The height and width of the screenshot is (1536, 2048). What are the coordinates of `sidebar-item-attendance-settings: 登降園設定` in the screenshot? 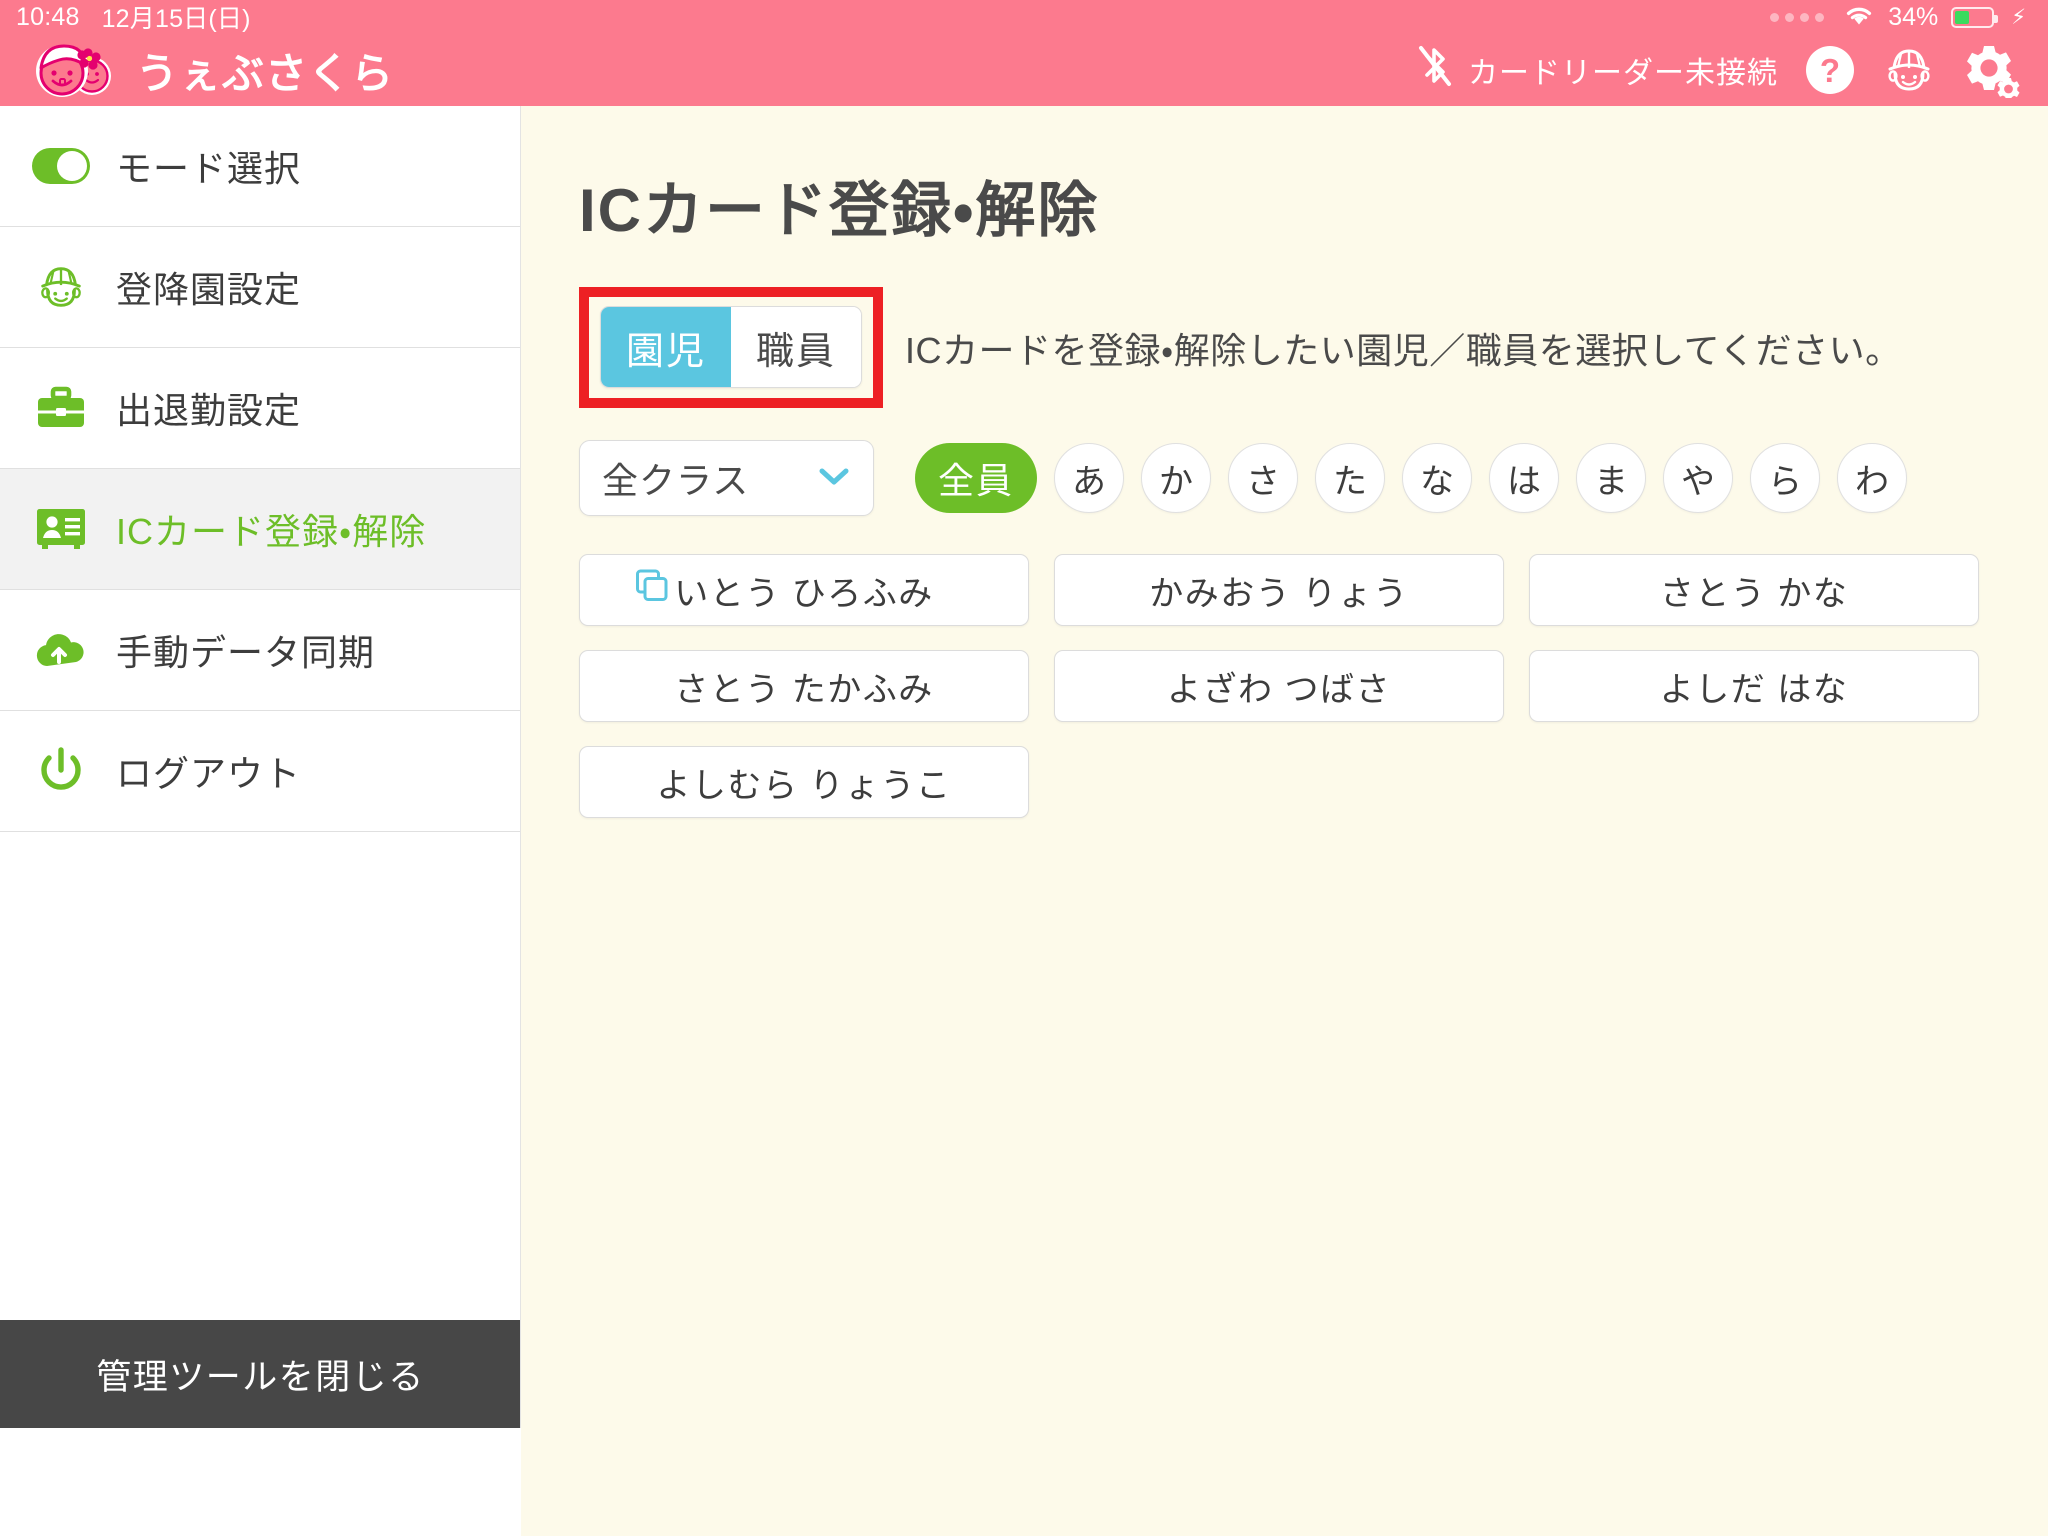 It's located at (260, 287).